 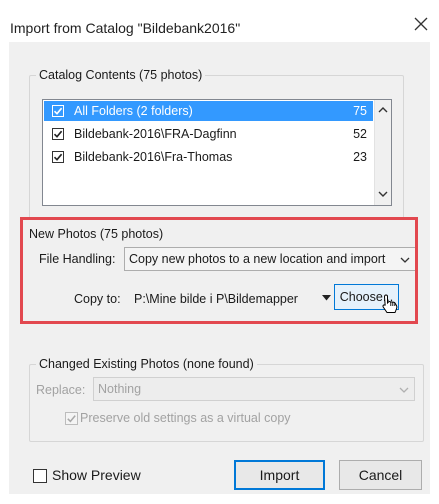 What do you see at coordinates (121, 75) in the screenshot?
I see `catalog-contents-title: Catalog Contents (75 photos)` at bounding box center [121, 75].